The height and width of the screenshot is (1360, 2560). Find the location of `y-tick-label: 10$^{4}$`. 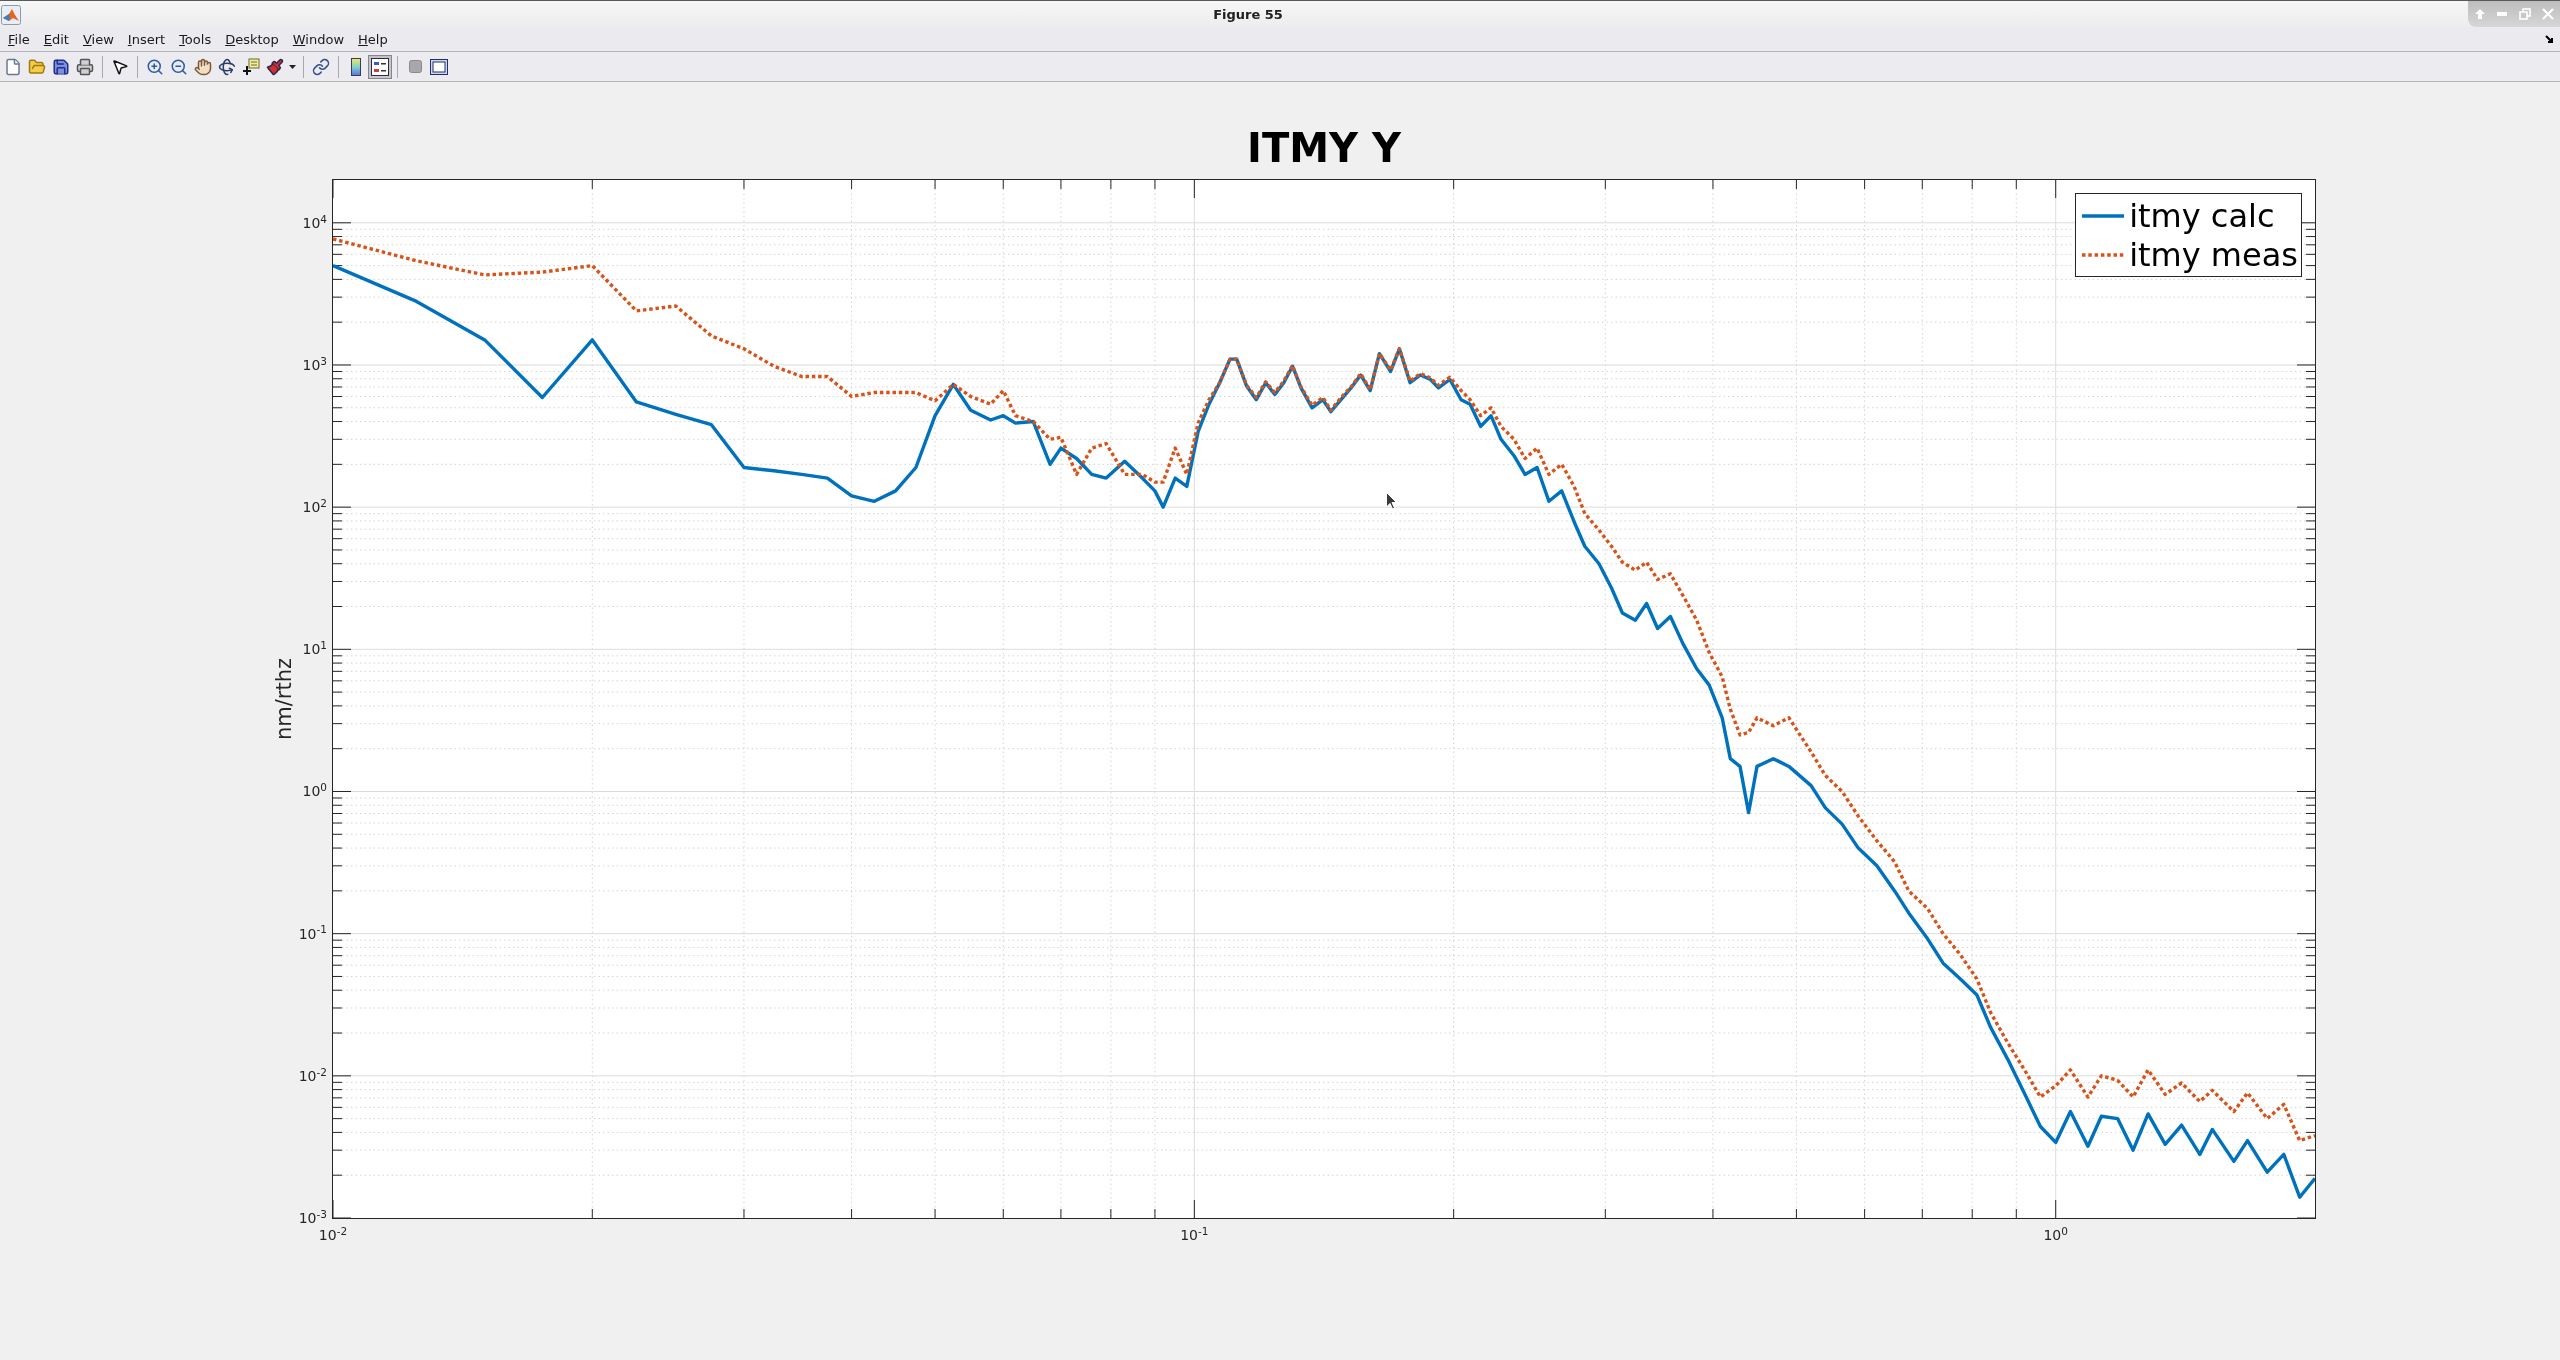

y-tick-label: 10$^{4}$ is located at coordinates (314, 222).